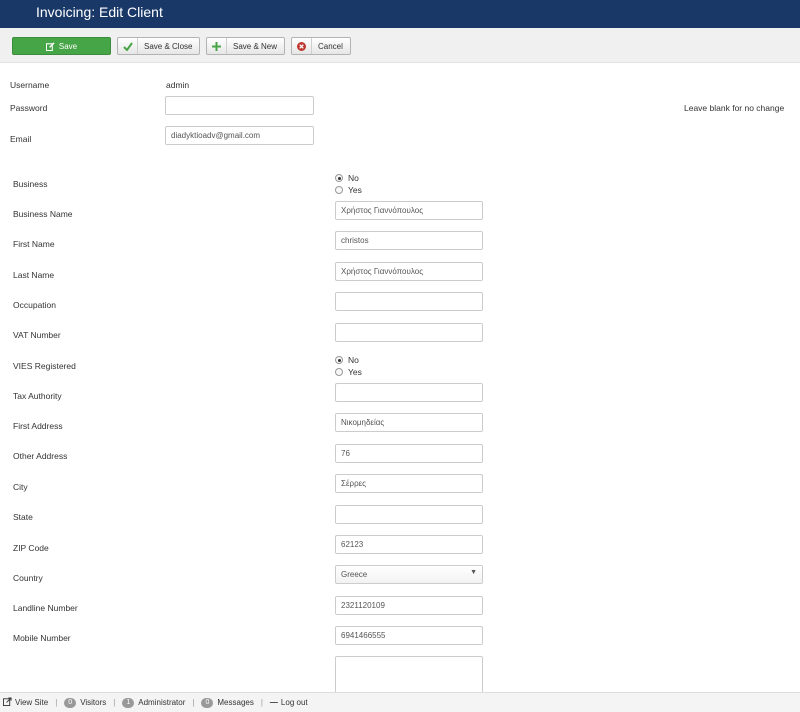 The image size is (800, 712). What do you see at coordinates (409, 240) in the screenshot?
I see `first-name-field: christos` at bounding box center [409, 240].